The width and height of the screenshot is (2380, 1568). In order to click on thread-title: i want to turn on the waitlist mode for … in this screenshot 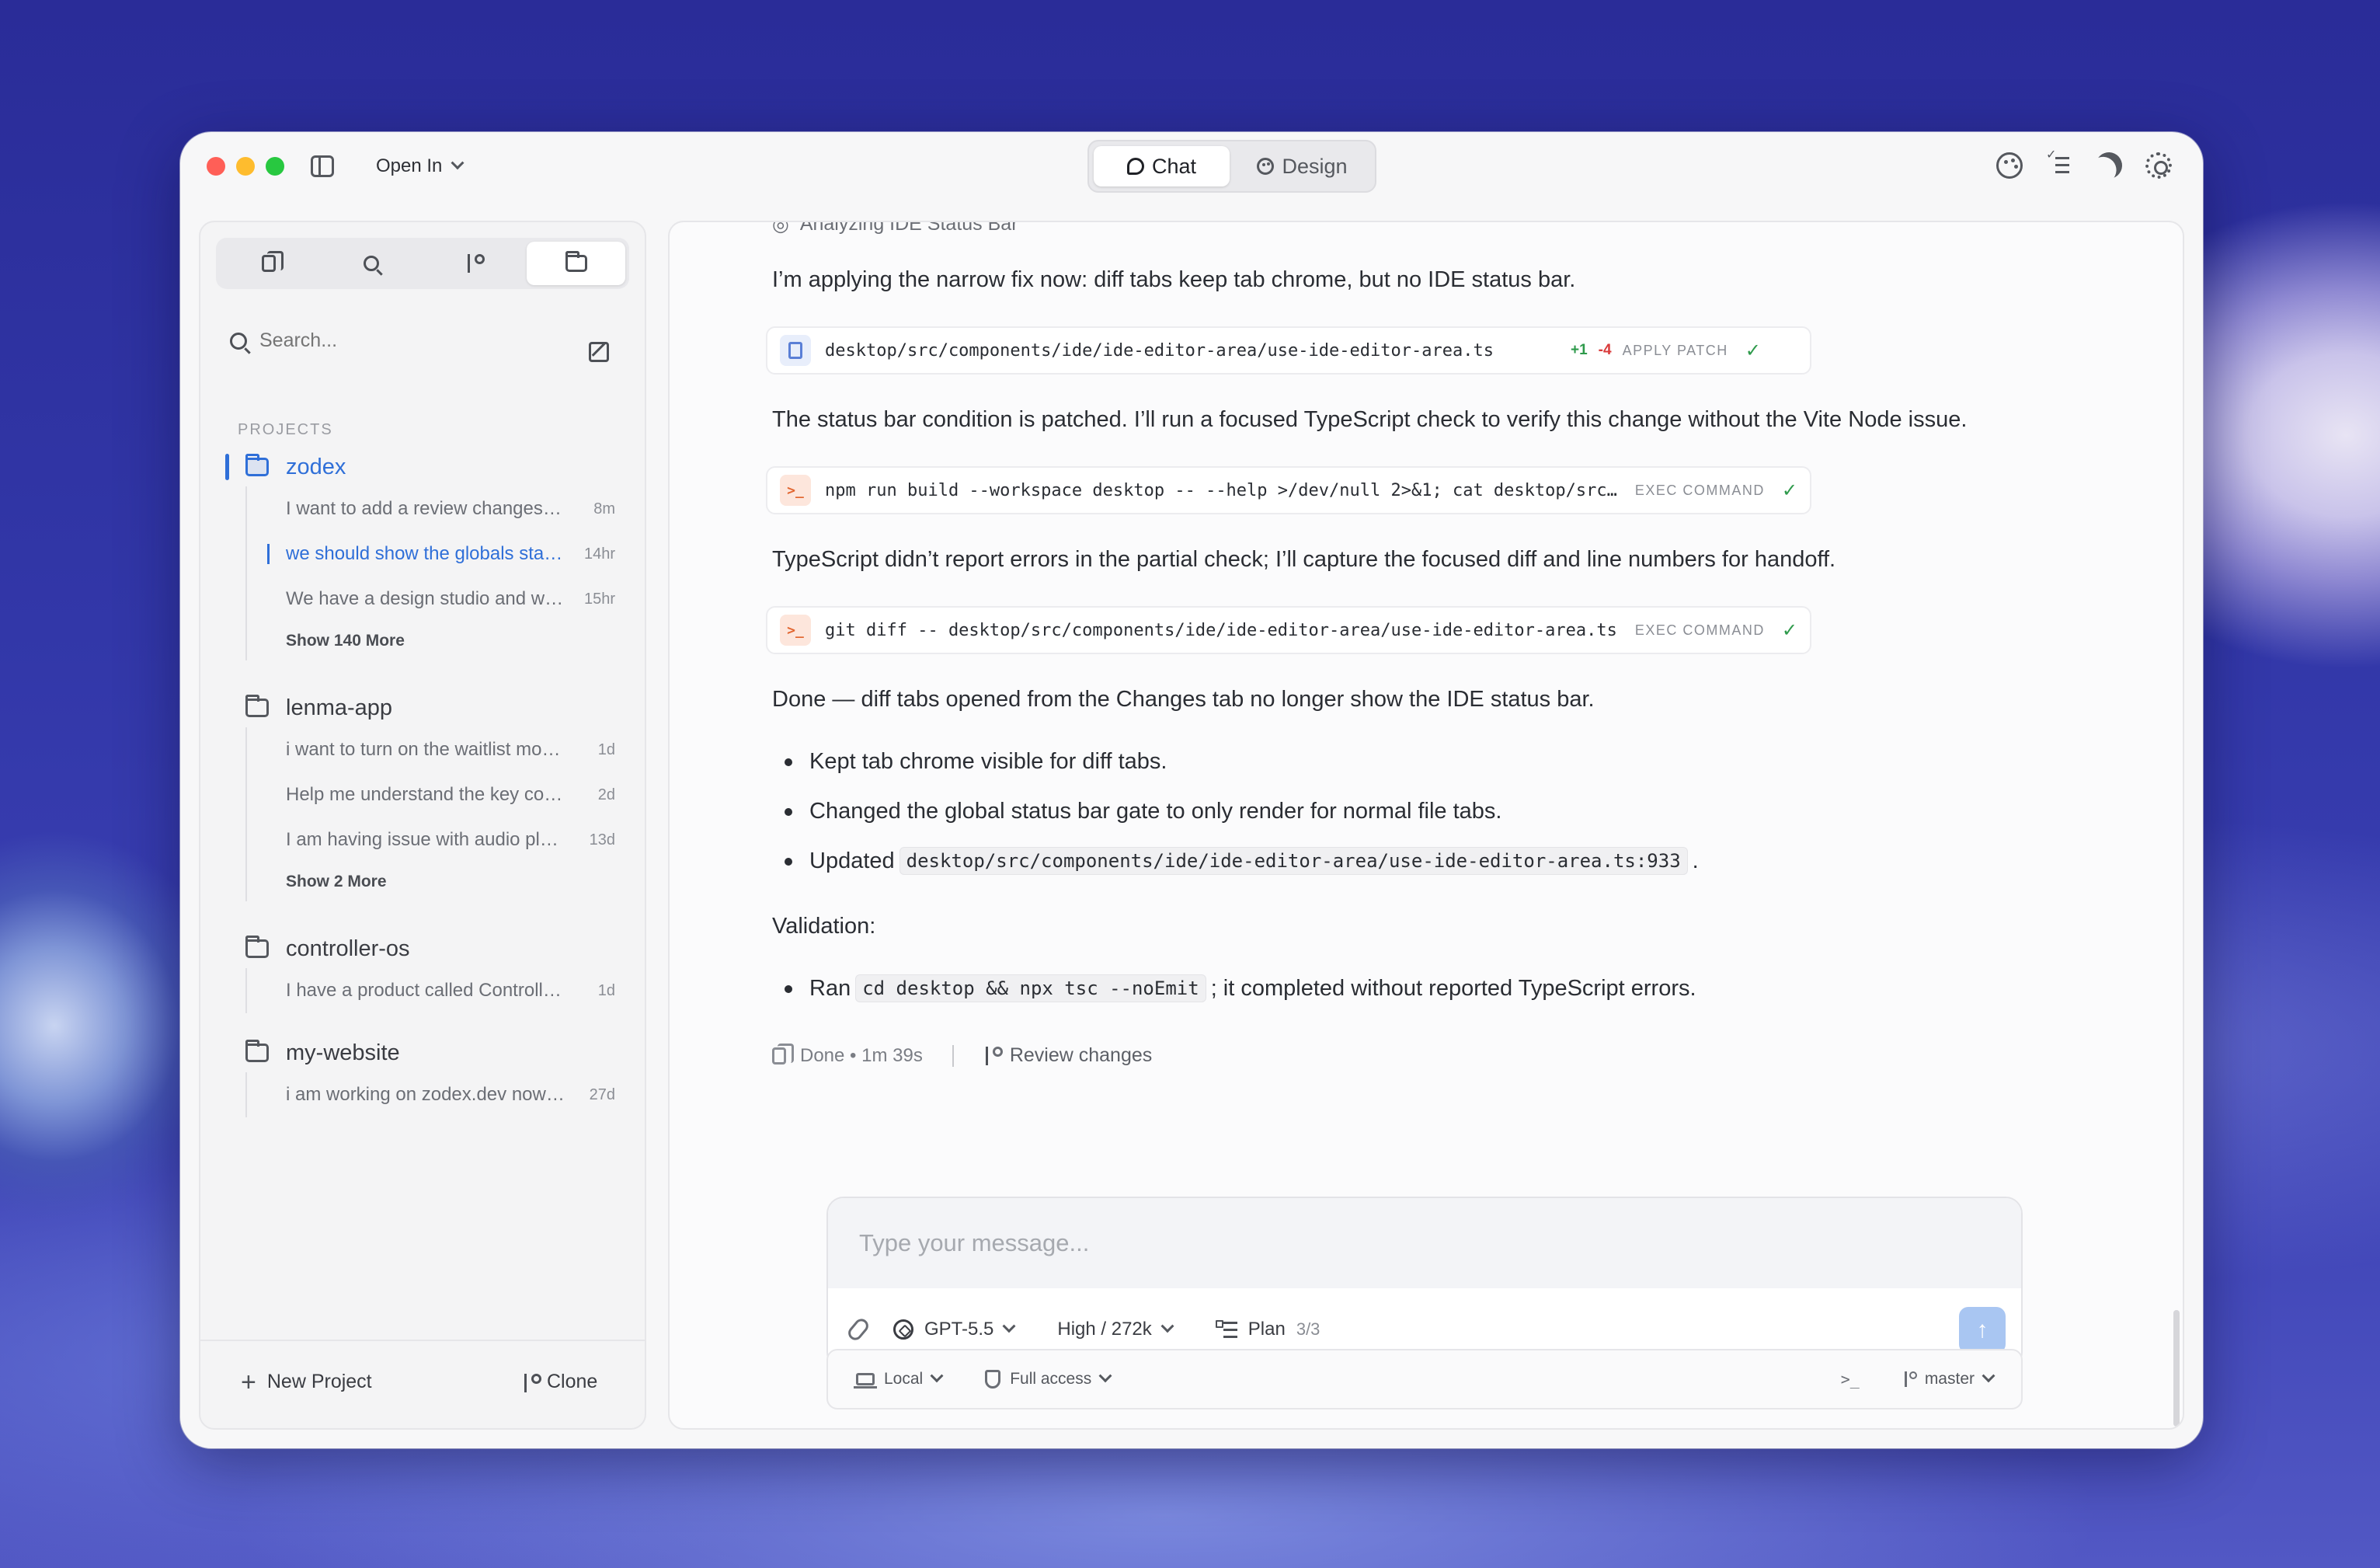, I will do `click(425, 749)`.